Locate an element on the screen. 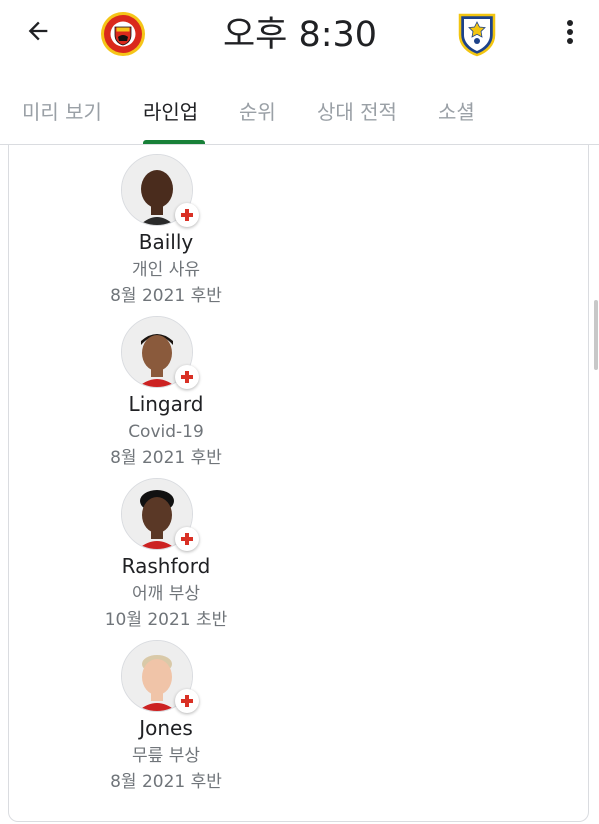 The height and width of the screenshot is (824, 599). active-tab-indicator is located at coordinates (174, 142).